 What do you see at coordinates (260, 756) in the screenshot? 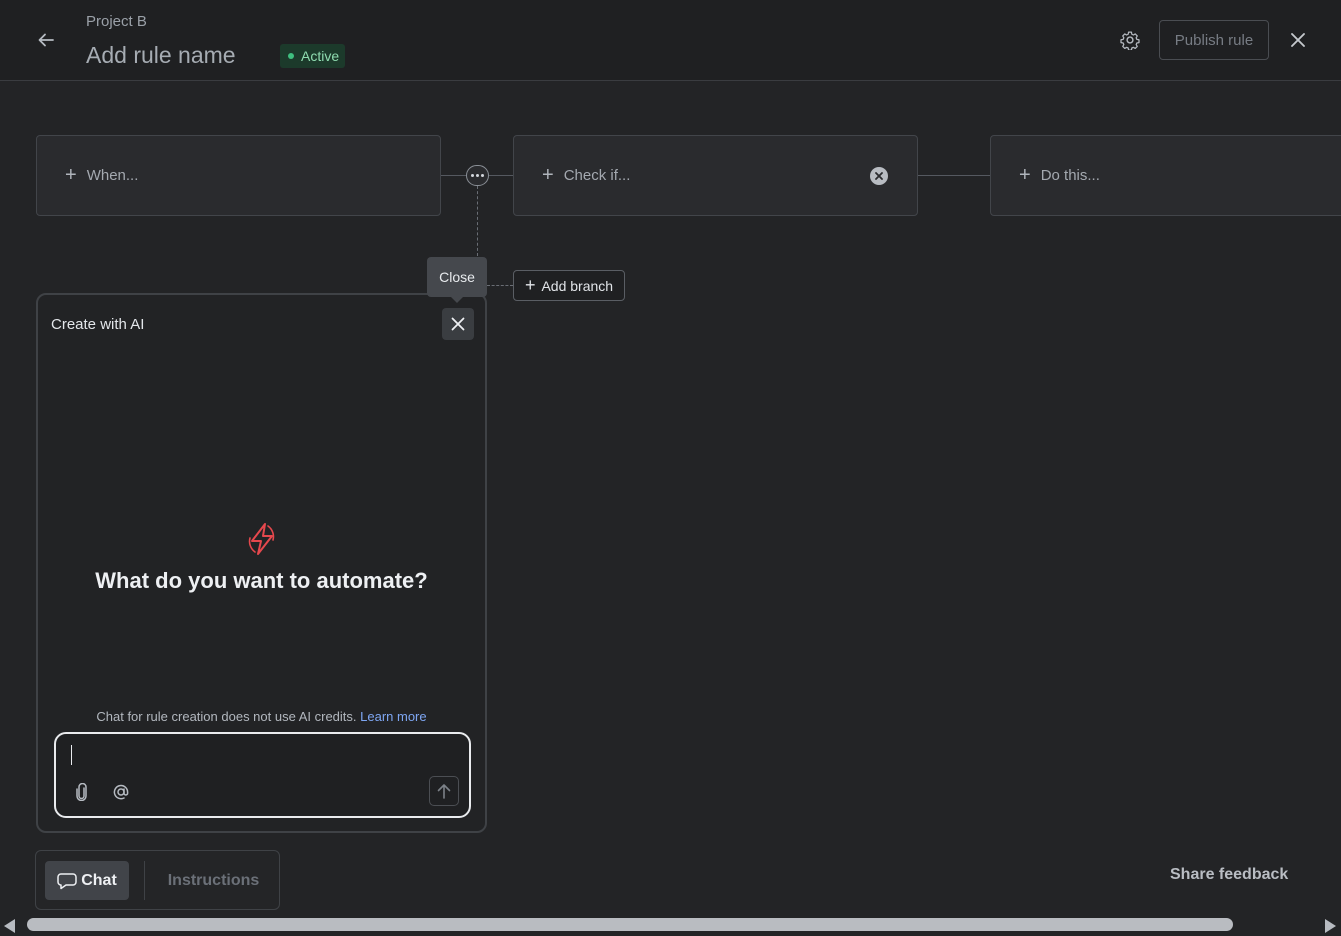
I see `chat-input` at bounding box center [260, 756].